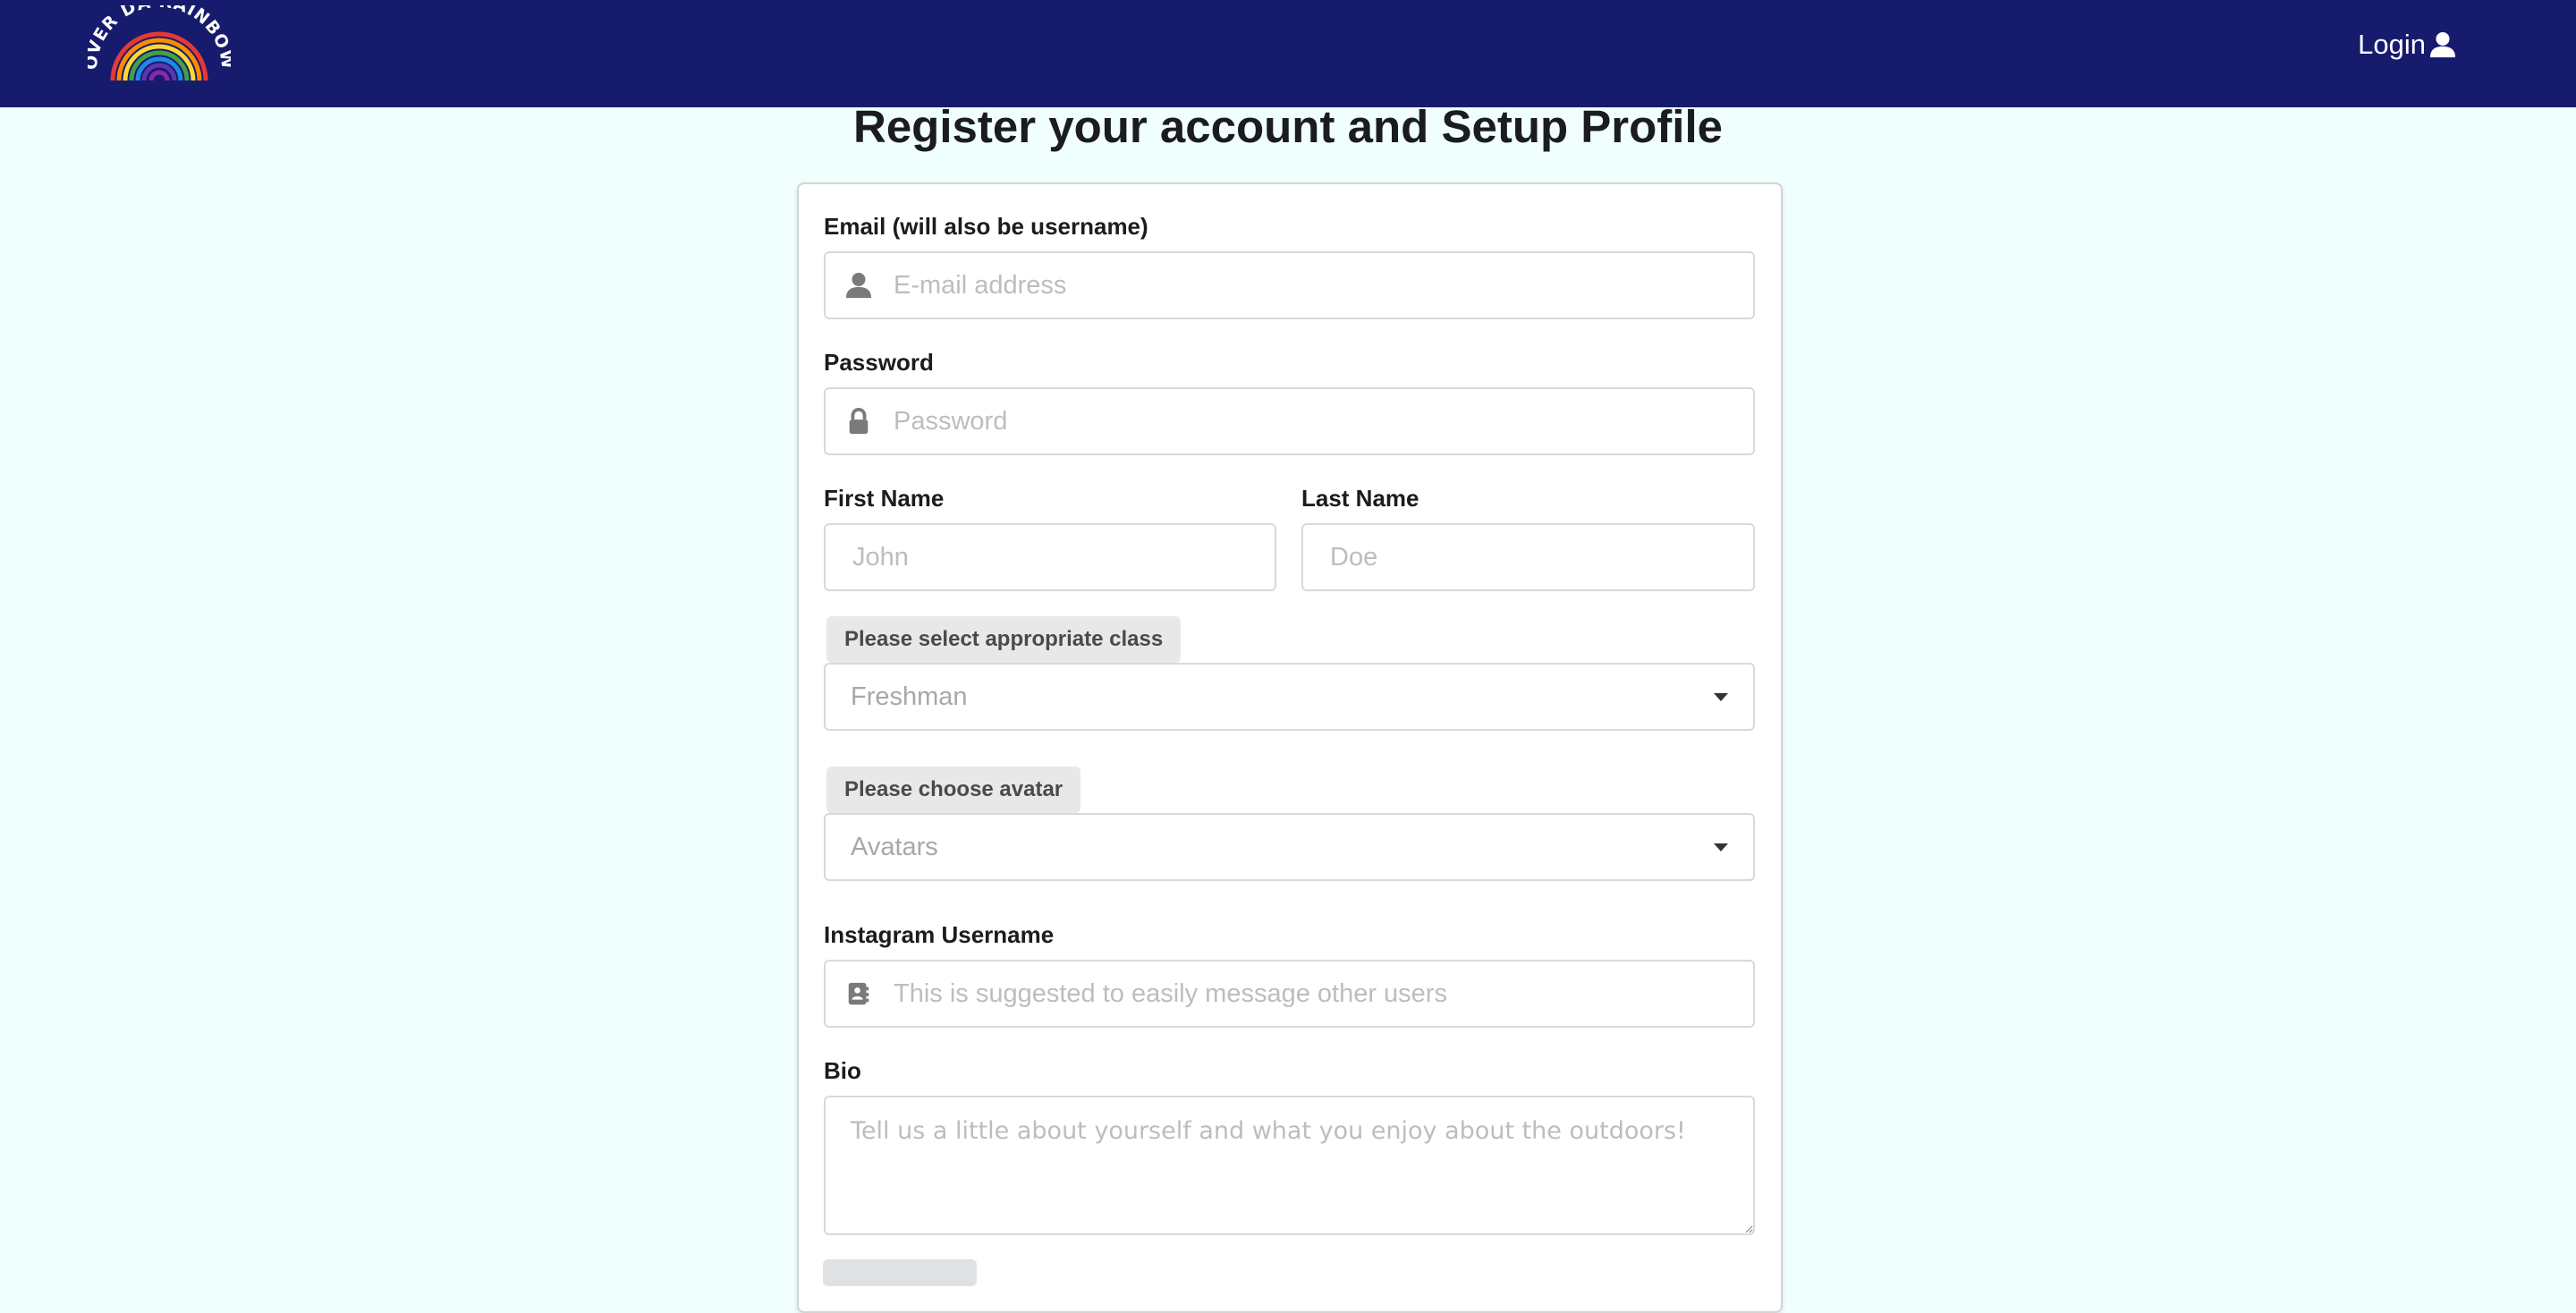  What do you see at coordinates (1360, 498) in the screenshot?
I see `last-name-label: Last Name` at bounding box center [1360, 498].